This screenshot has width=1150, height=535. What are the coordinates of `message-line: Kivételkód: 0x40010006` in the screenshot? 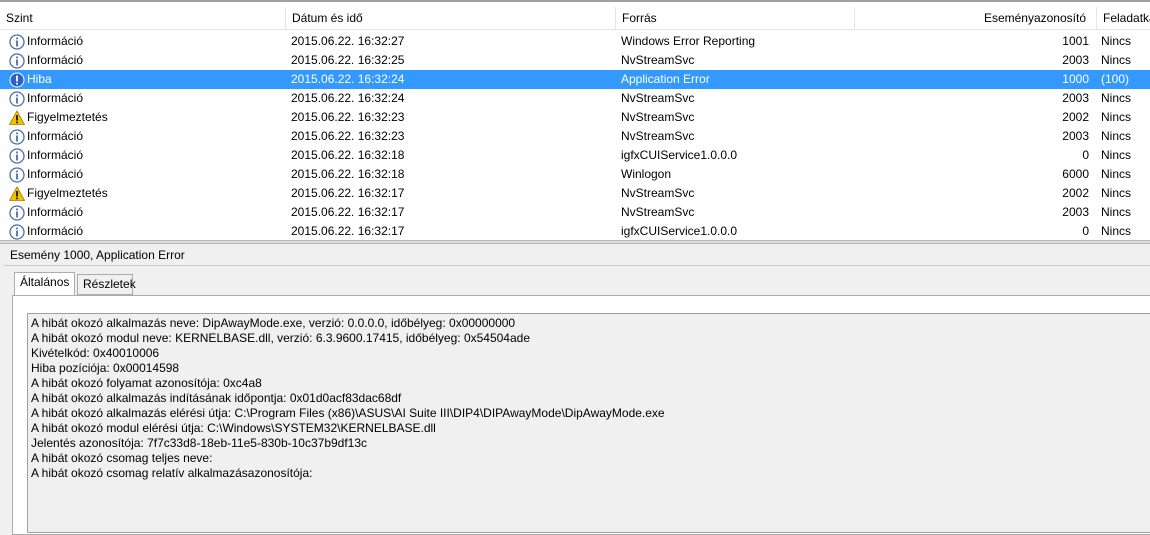 It's located at (95, 353).